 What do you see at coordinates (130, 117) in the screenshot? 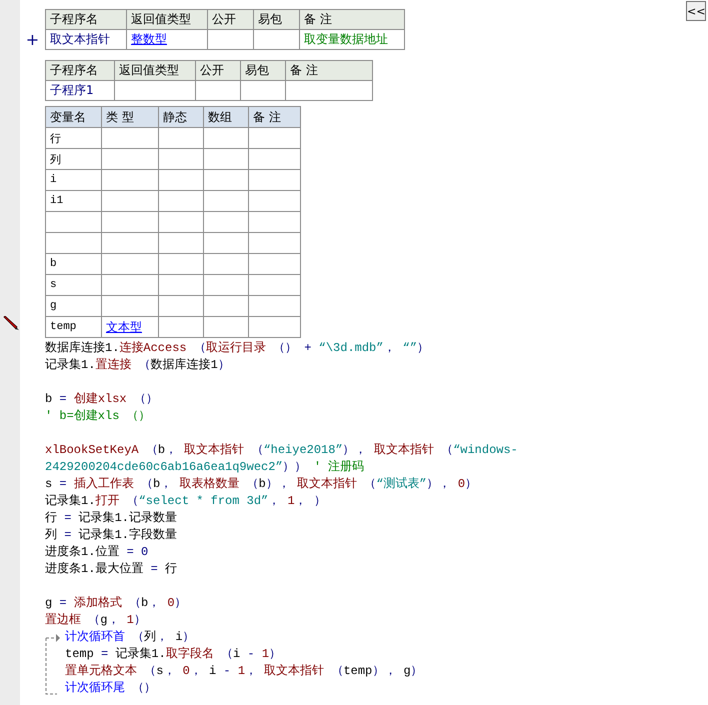
I see `column-header: 类 型` at bounding box center [130, 117].